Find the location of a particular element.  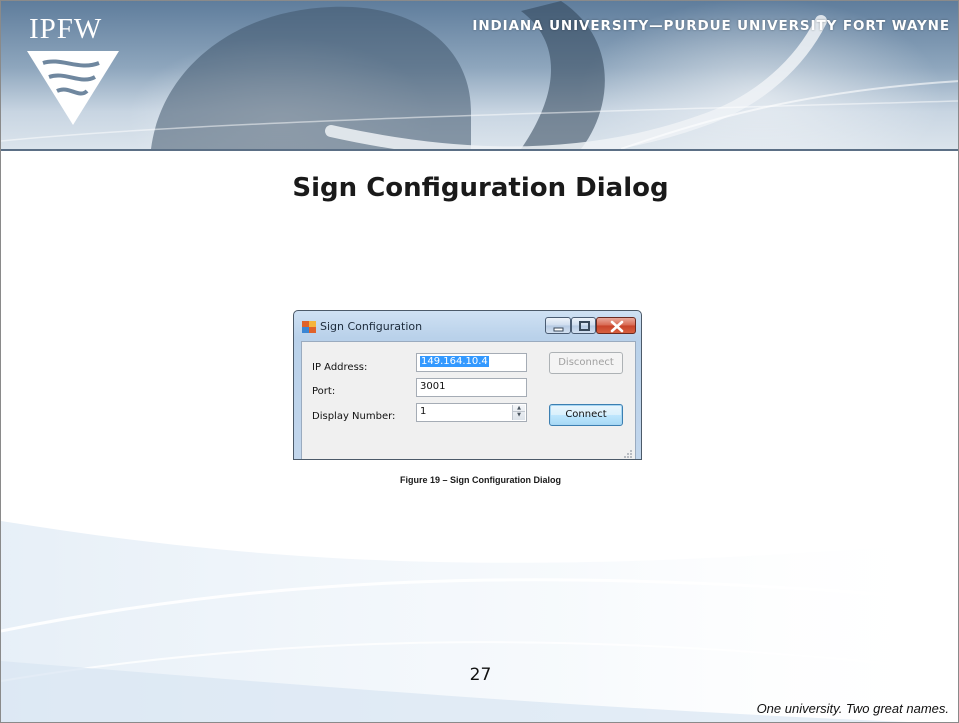

display-number-spinner: ▲ ▼ is located at coordinates (518, 412).